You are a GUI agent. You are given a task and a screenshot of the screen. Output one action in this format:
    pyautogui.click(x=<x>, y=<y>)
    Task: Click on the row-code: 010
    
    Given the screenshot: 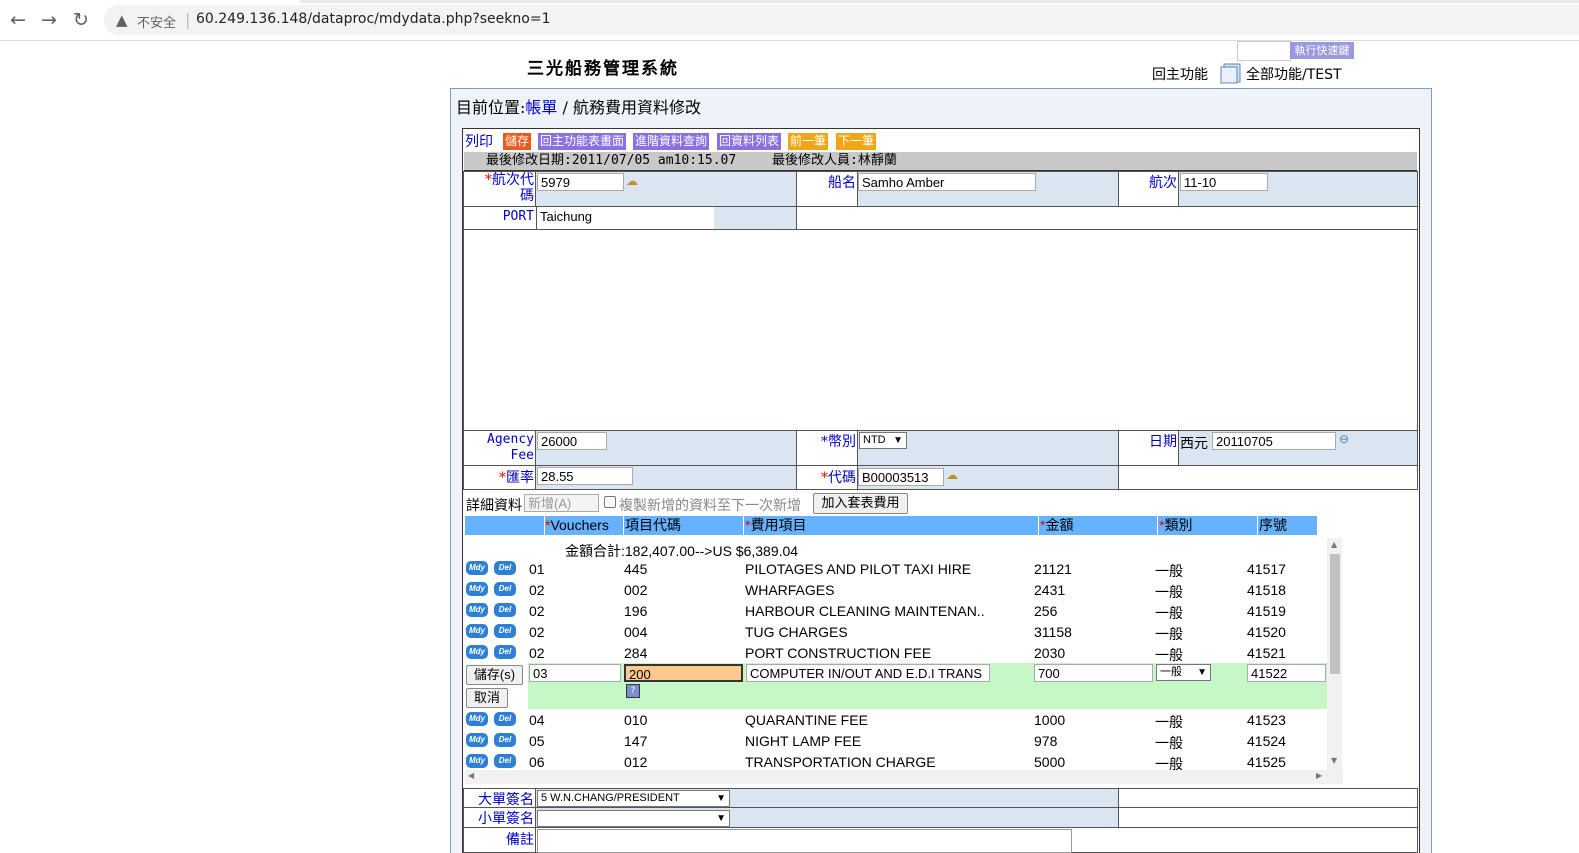 What is the action you would take?
    pyautogui.click(x=636, y=720)
    